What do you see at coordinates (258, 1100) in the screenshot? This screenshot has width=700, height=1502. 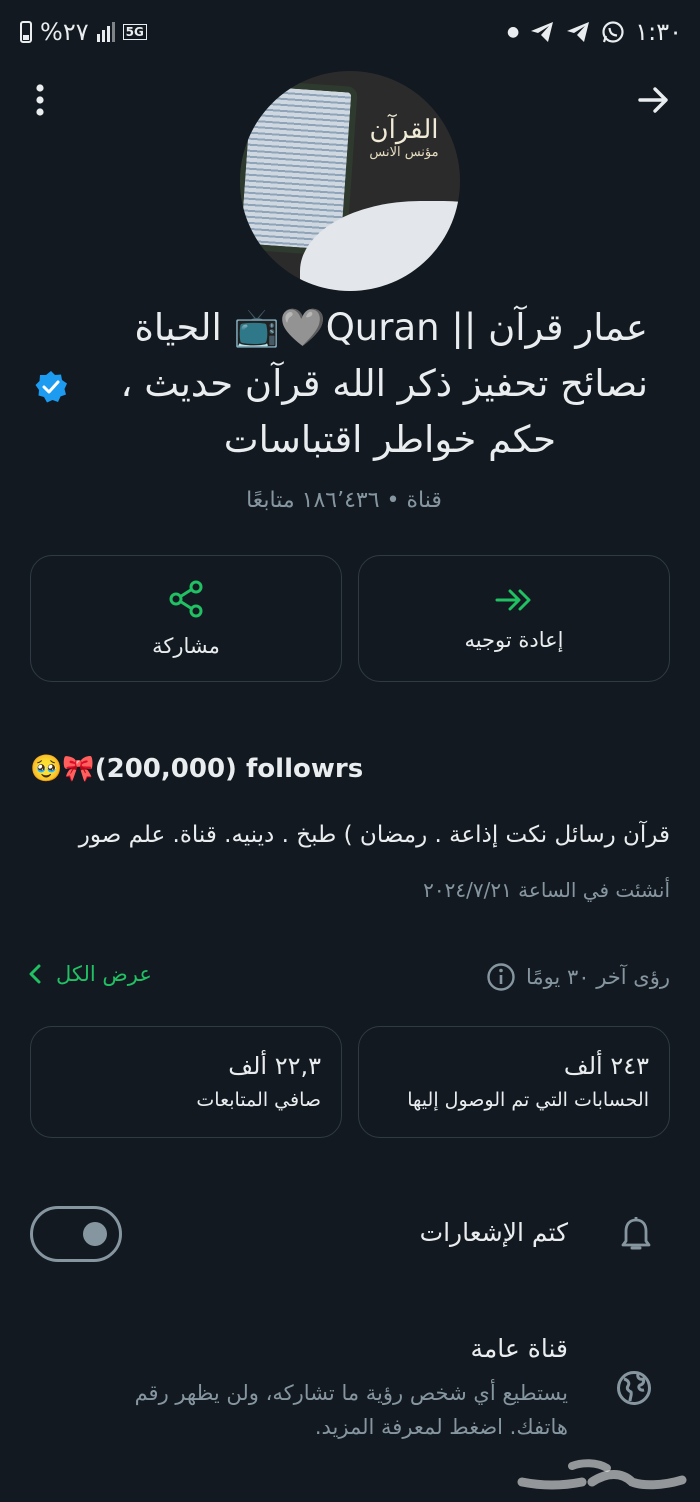 I see `net-follows-caption: صافي المتابعات` at bounding box center [258, 1100].